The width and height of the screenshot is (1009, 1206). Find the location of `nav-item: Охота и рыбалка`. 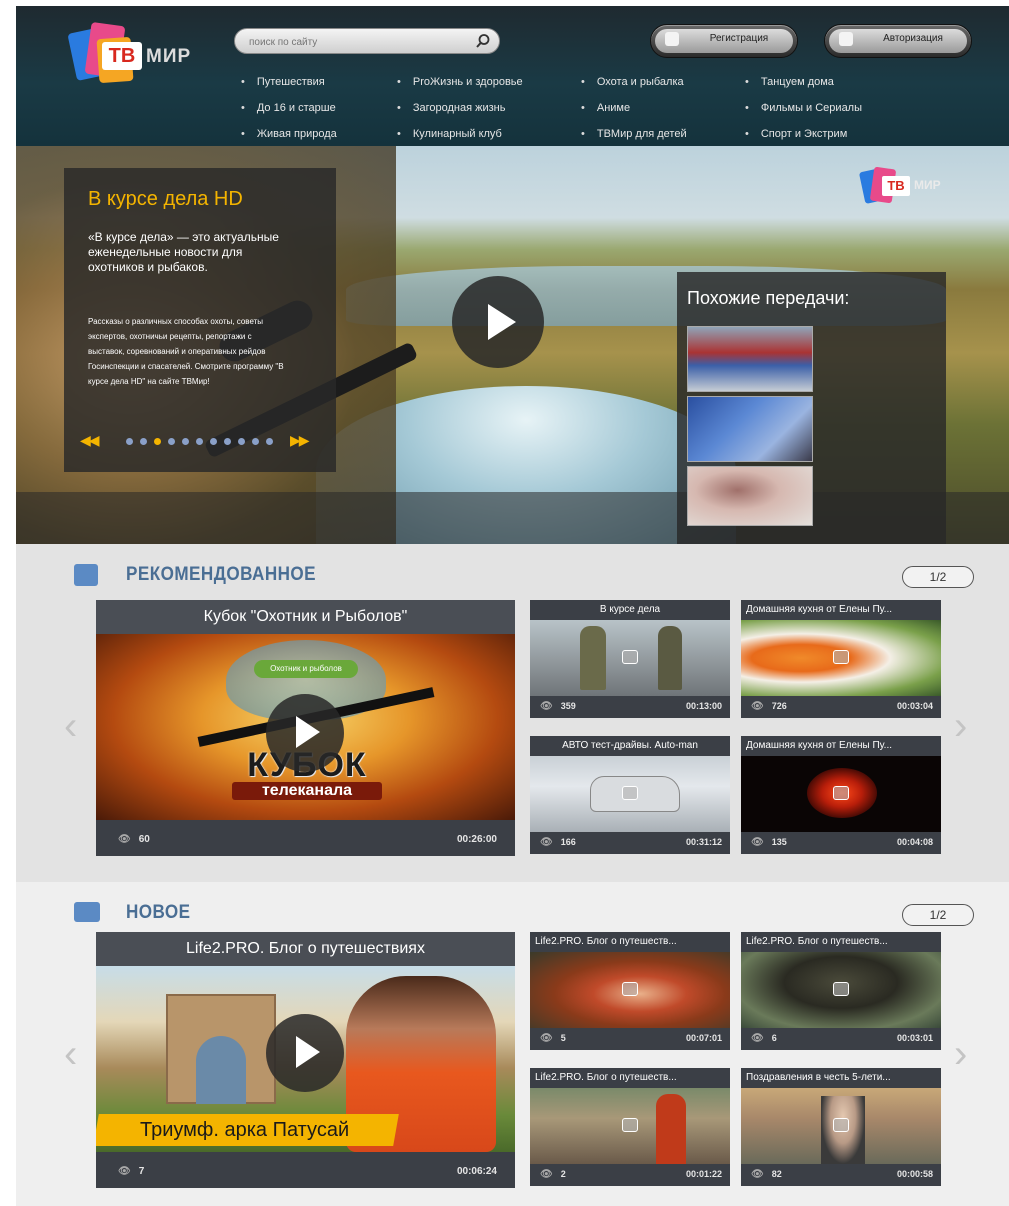

nav-item: Охота и рыбалка is located at coordinates (632, 82).